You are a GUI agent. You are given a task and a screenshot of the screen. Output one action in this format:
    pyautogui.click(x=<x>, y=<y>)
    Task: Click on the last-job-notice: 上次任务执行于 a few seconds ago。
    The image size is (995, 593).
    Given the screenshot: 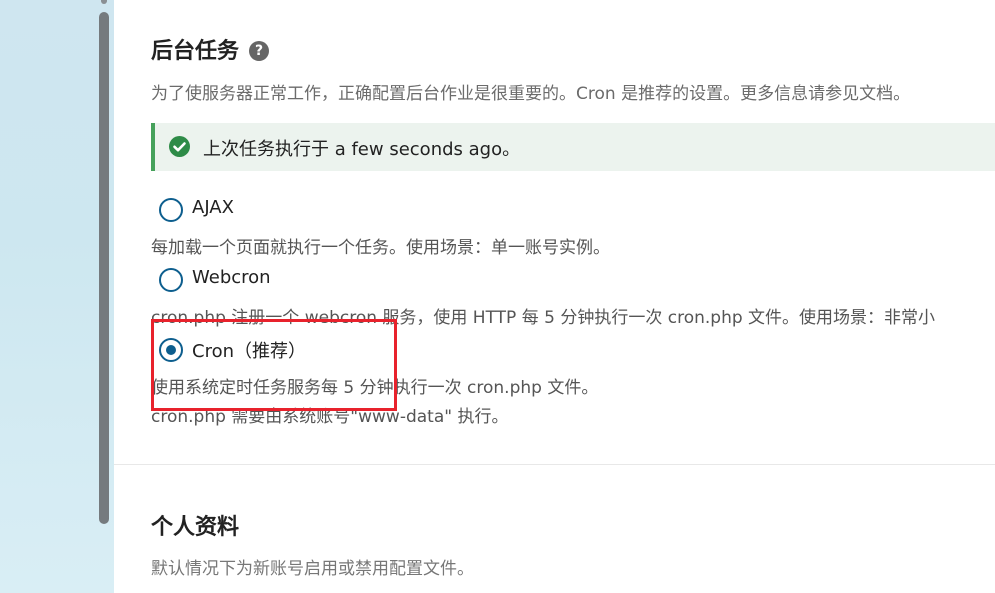 What is the action you would take?
    pyautogui.click(x=573, y=147)
    